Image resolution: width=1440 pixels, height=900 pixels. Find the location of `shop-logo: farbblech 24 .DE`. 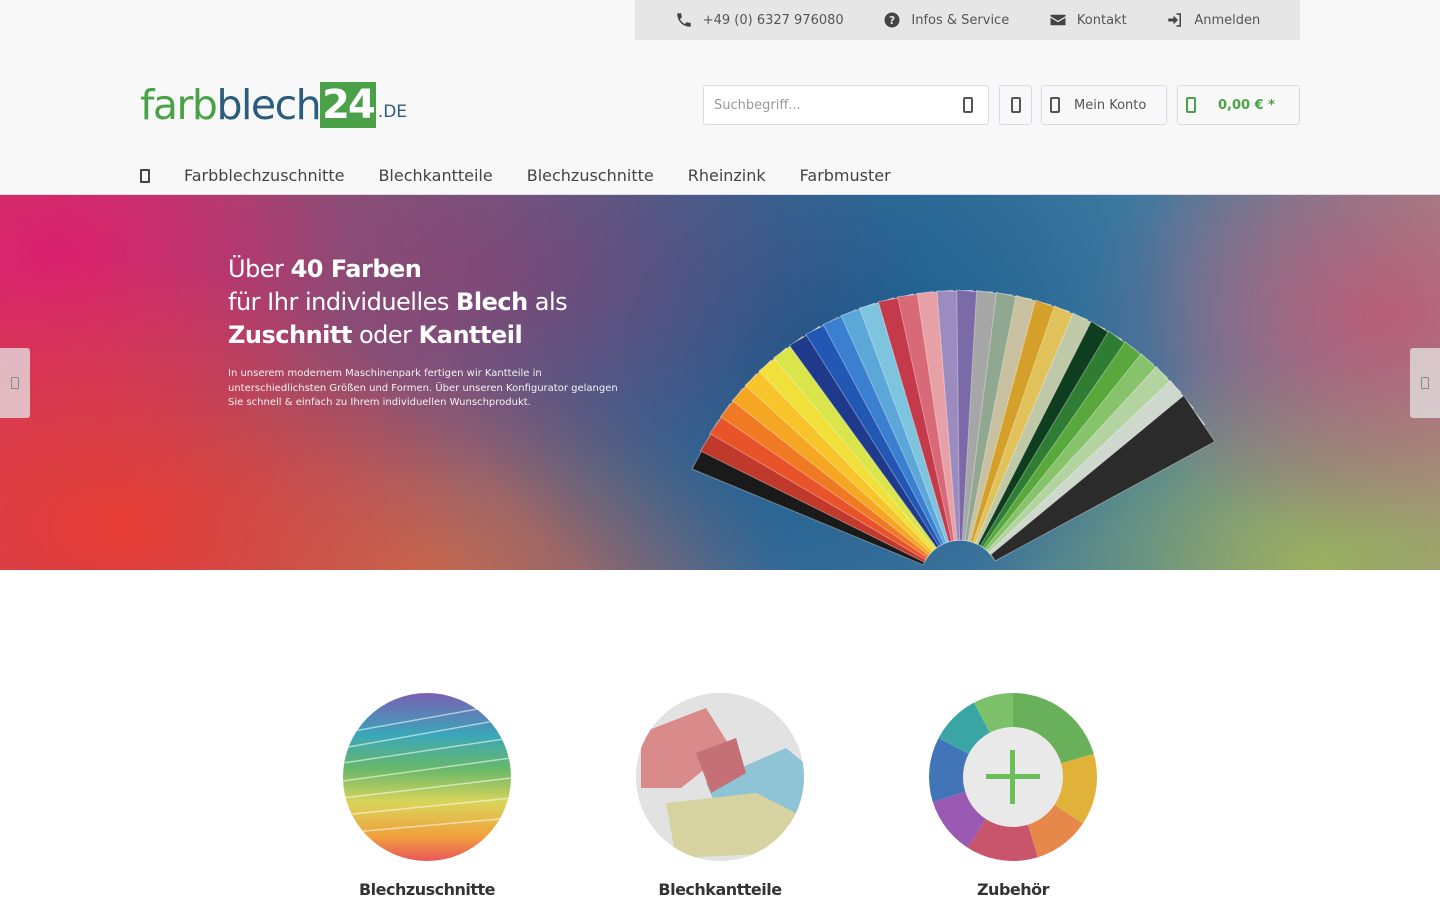

shop-logo: farbblech 24 .DE is located at coordinates (273, 102).